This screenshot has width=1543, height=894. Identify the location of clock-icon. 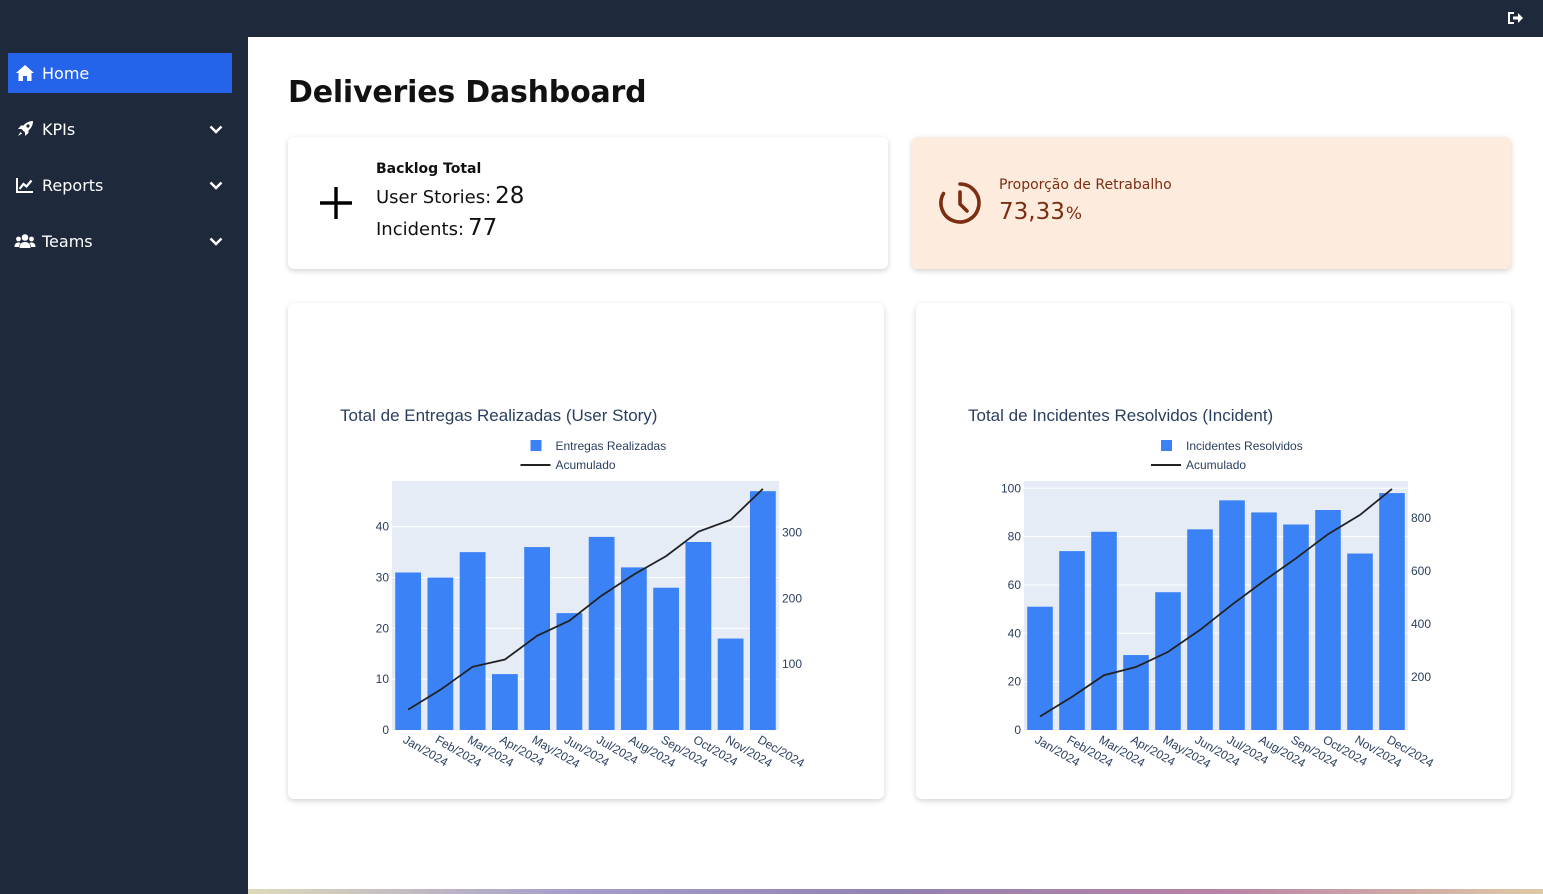
(960, 203).